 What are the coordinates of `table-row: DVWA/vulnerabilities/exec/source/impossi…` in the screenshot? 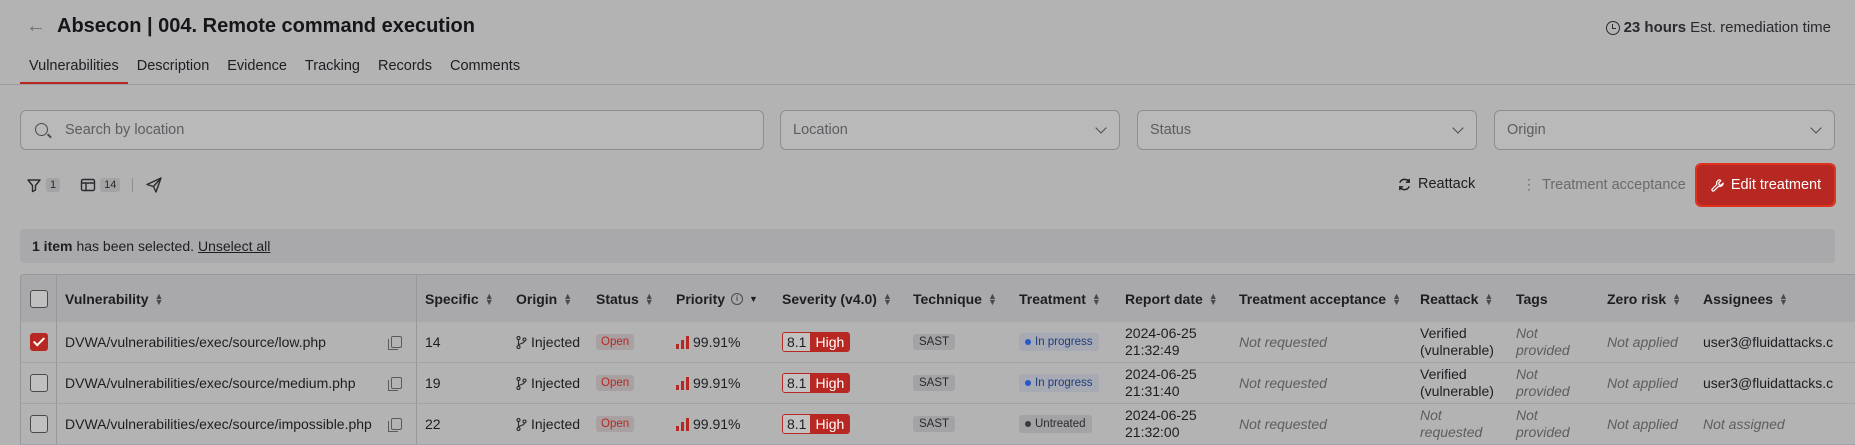 It's located at (937, 424).